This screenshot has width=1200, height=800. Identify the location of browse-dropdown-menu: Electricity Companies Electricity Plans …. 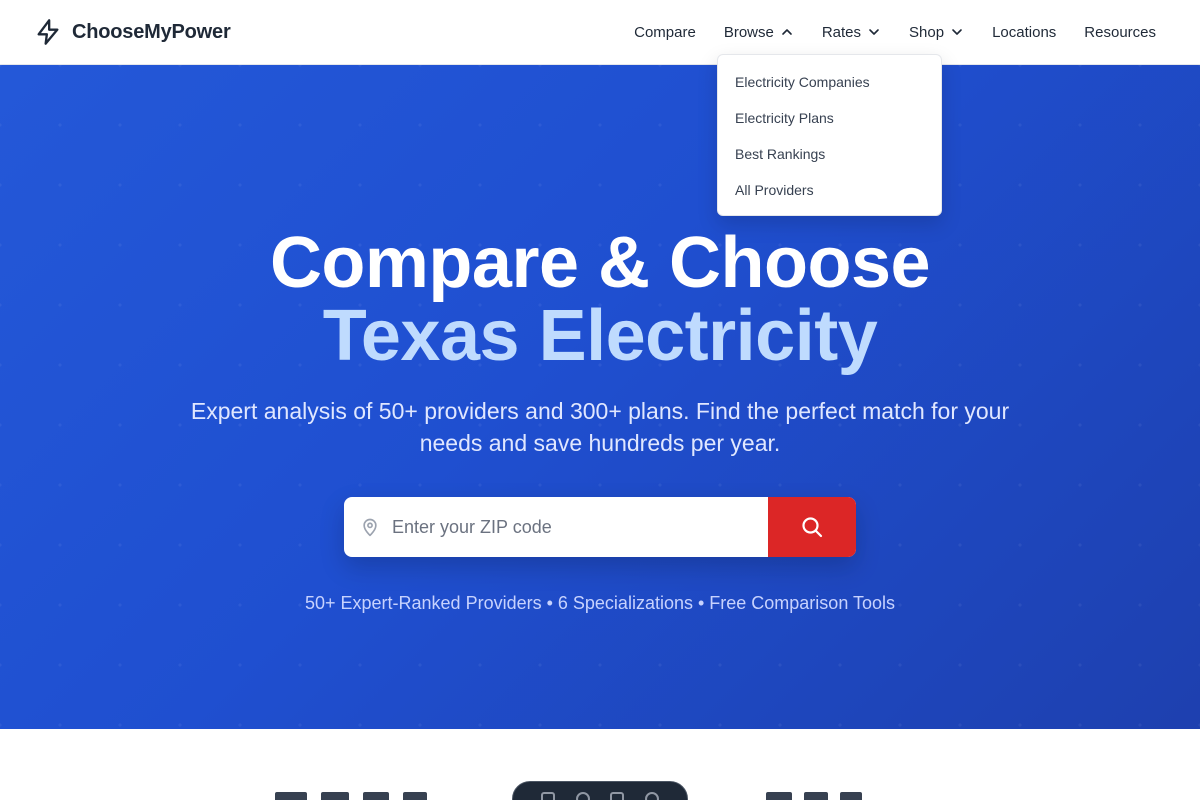
(829, 135).